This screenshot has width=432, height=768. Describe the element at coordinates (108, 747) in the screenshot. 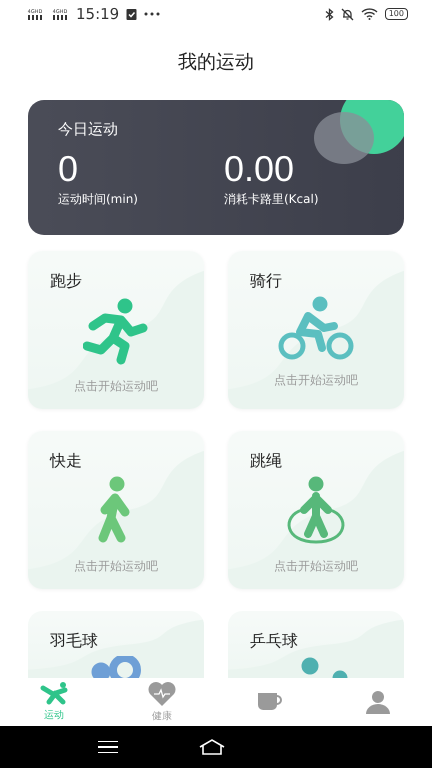

I see `menu-icon` at that location.